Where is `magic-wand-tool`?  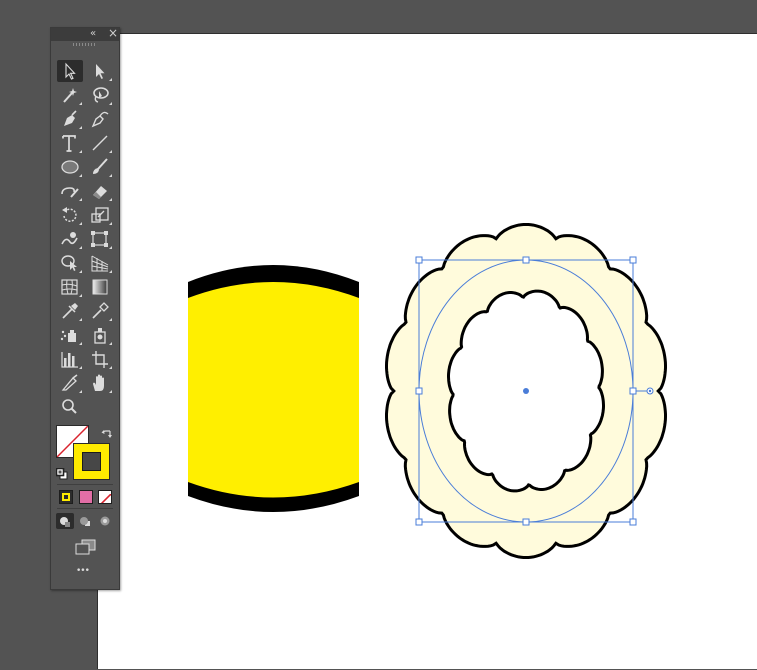 magic-wand-tool is located at coordinates (70, 95).